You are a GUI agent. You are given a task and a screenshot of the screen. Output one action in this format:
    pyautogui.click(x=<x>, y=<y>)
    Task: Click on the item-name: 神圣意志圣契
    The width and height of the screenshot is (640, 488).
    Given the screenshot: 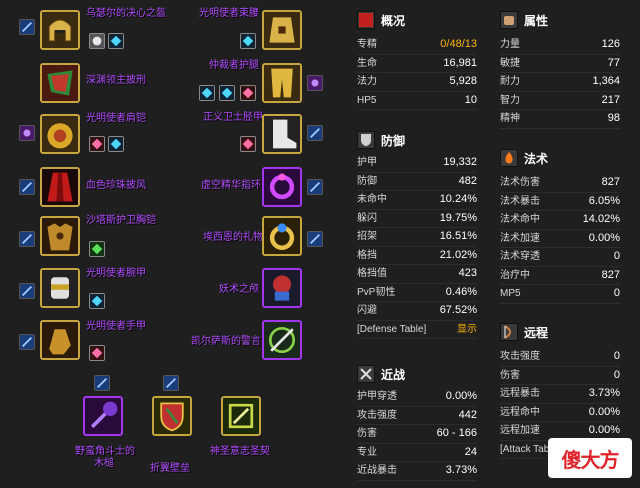 What is the action you would take?
    pyautogui.click(x=240, y=452)
    